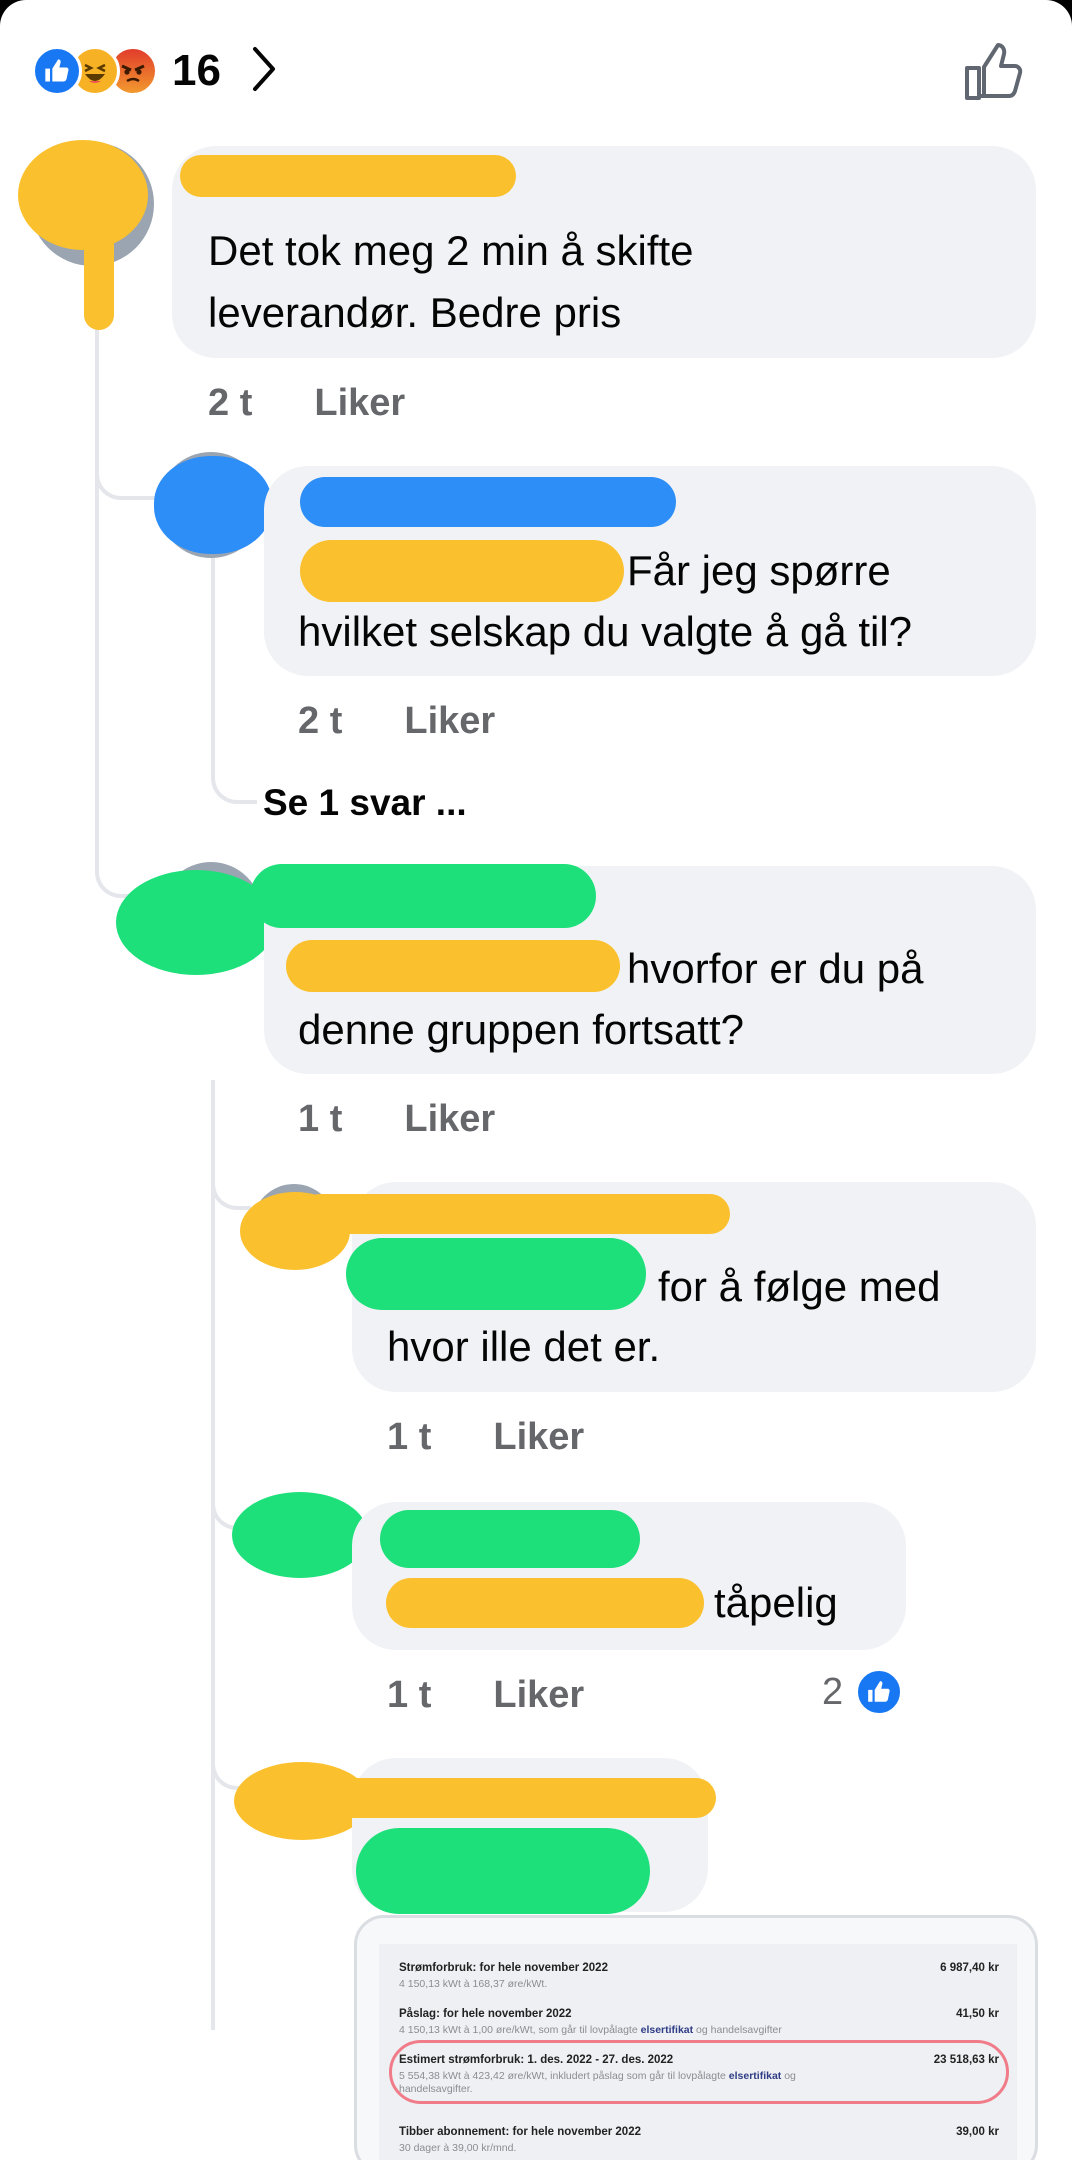 The width and height of the screenshot is (1072, 2160). What do you see at coordinates (799, 1286) in the screenshot?
I see `comment-text: for å følge med` at bounding box center [799, 1286].